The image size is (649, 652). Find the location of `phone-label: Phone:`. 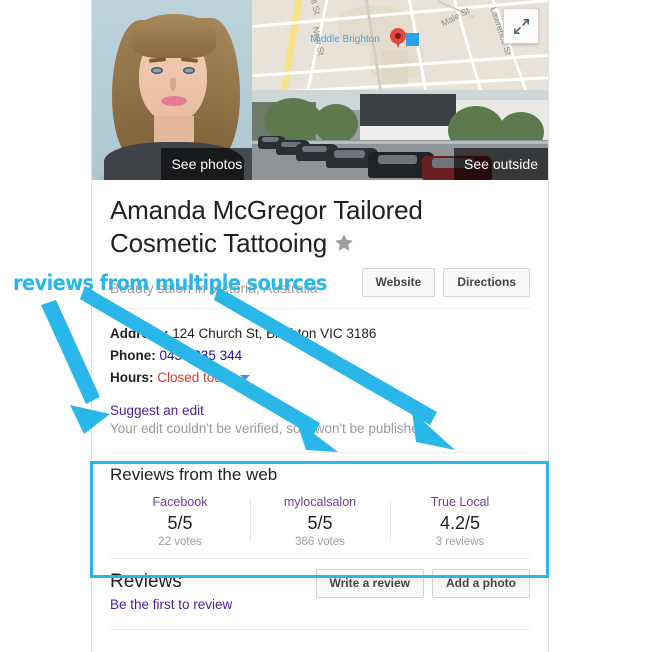

phone-label: Phone: is located at coordinates (133, 355).